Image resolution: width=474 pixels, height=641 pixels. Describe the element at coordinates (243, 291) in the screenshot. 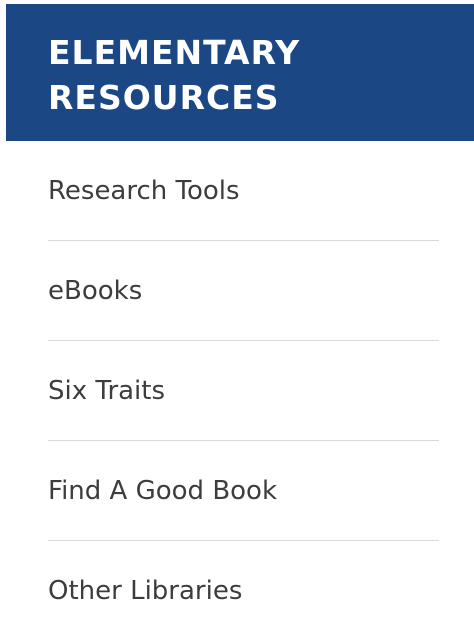

I see `nav-item-ebooks: eBooks` at that location.